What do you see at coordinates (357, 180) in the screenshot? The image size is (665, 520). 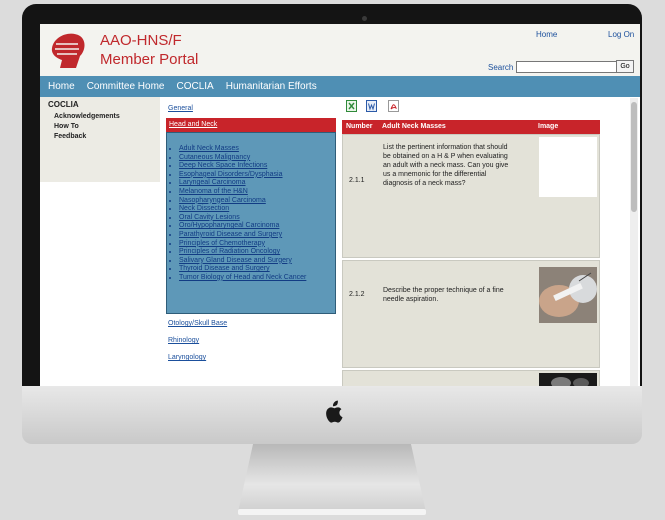 I see `row-number: 2.1.1` at bounding box center [357, 180].